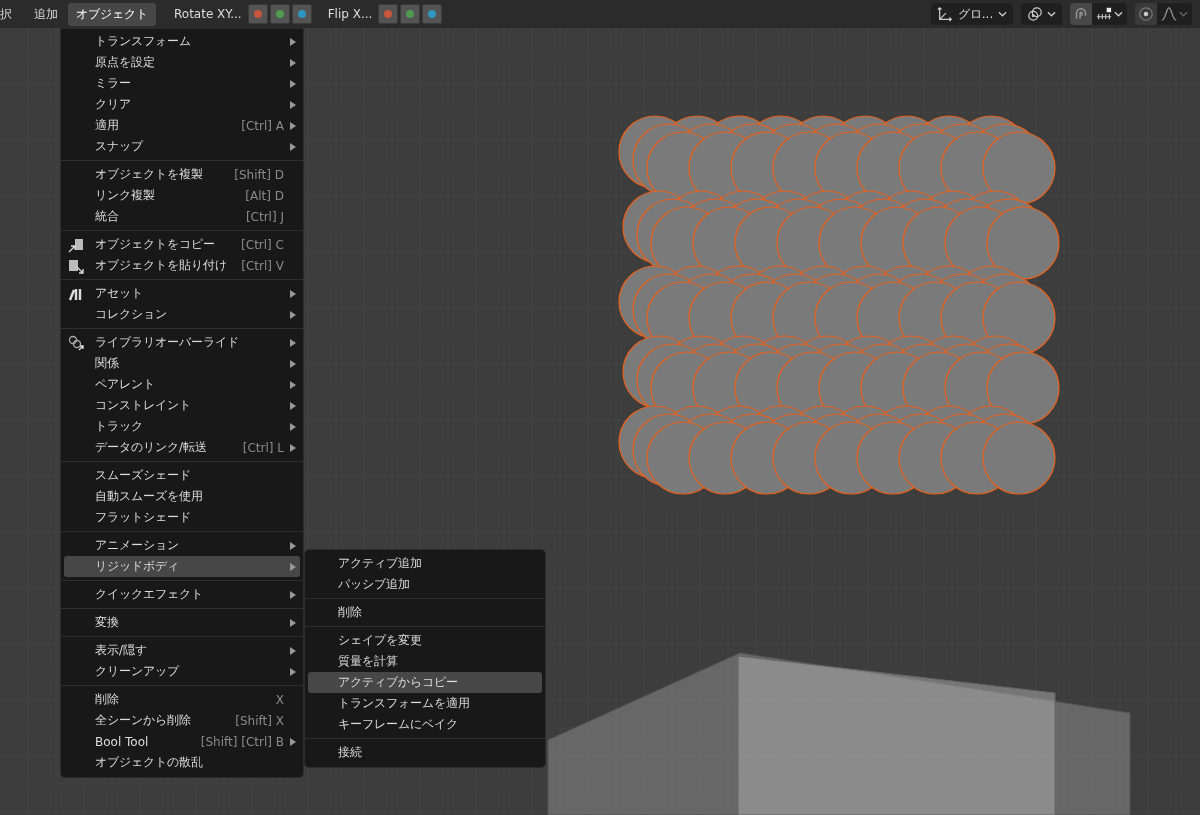  What do you see at coordinates (182, 566) in the screenshot?
I see `menu-item: リジッドボディ` at bounding box center [182, 566].